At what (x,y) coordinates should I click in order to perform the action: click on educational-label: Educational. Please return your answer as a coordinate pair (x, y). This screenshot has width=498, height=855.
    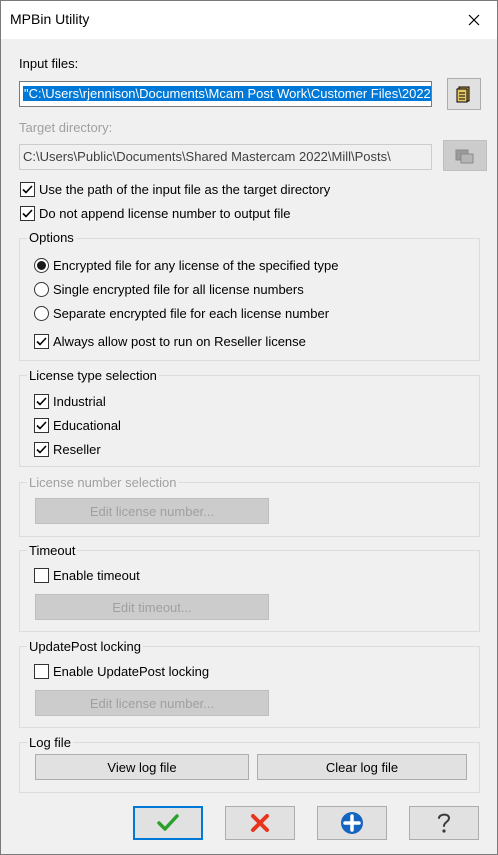
    Looking at the image, I should click on (87, 425).